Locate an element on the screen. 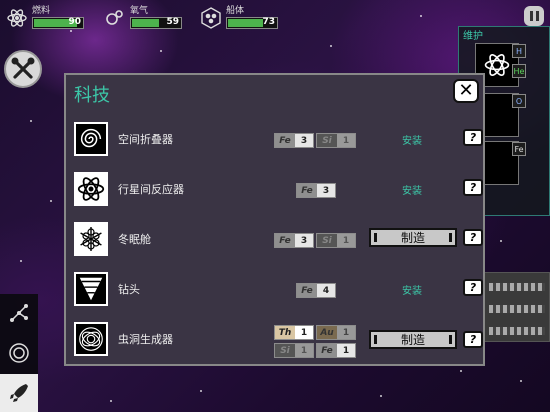 This screenshot has height=412, width=550. wrench-screwdriver-icon is located at coordinates (23, 68).